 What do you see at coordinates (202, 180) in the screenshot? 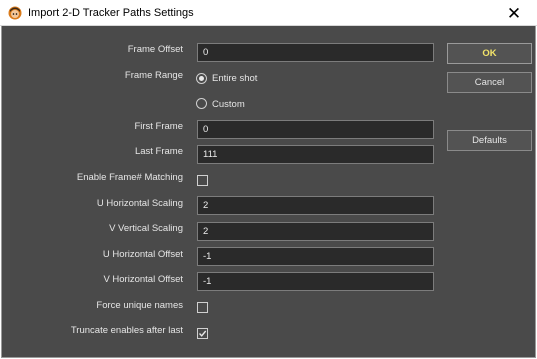
I see `enable-frame-matching-checkbox` at bounding box center [202, 180].